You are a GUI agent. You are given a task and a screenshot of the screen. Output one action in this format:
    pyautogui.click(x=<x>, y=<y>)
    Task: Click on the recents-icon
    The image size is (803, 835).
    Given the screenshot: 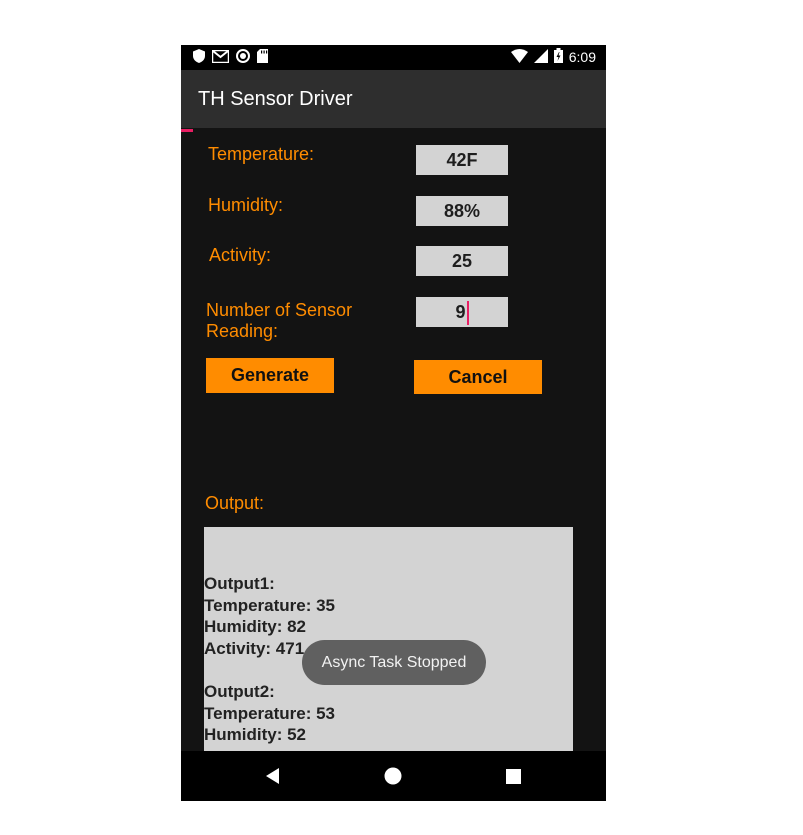 What is the action you would take?
    pyautogui.click(x=513, y=776)
    